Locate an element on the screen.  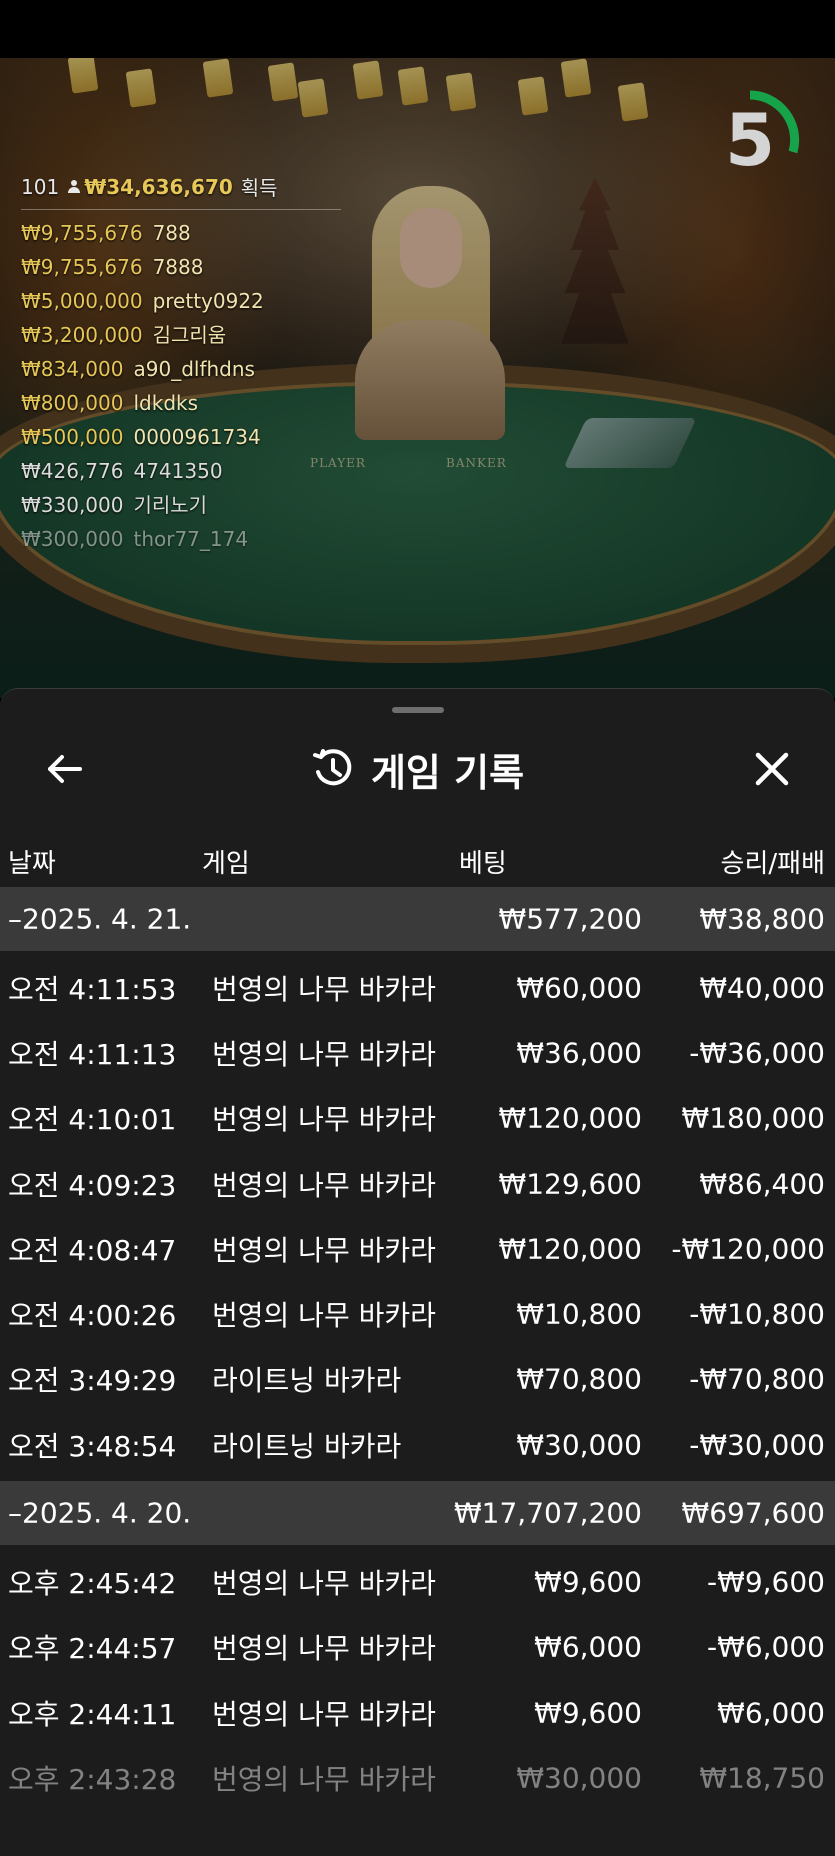
winner-amount: ₩426,776 is located at coordinates (72, 471).